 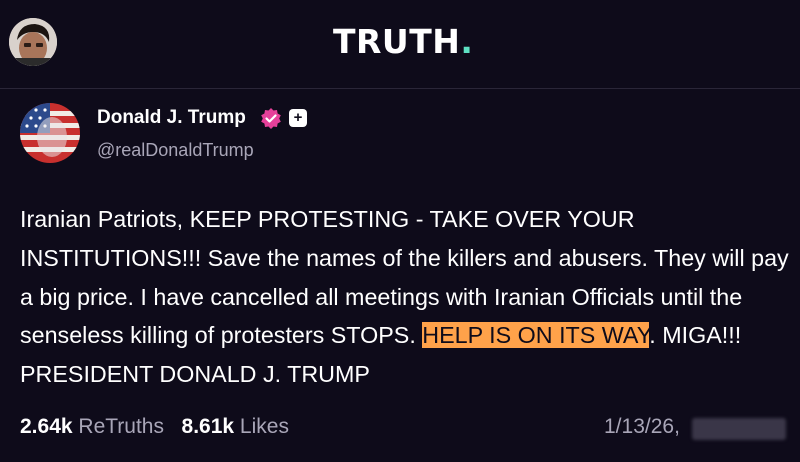 I want to click on logo-text: TRUTH, so click(x=397, y=41).